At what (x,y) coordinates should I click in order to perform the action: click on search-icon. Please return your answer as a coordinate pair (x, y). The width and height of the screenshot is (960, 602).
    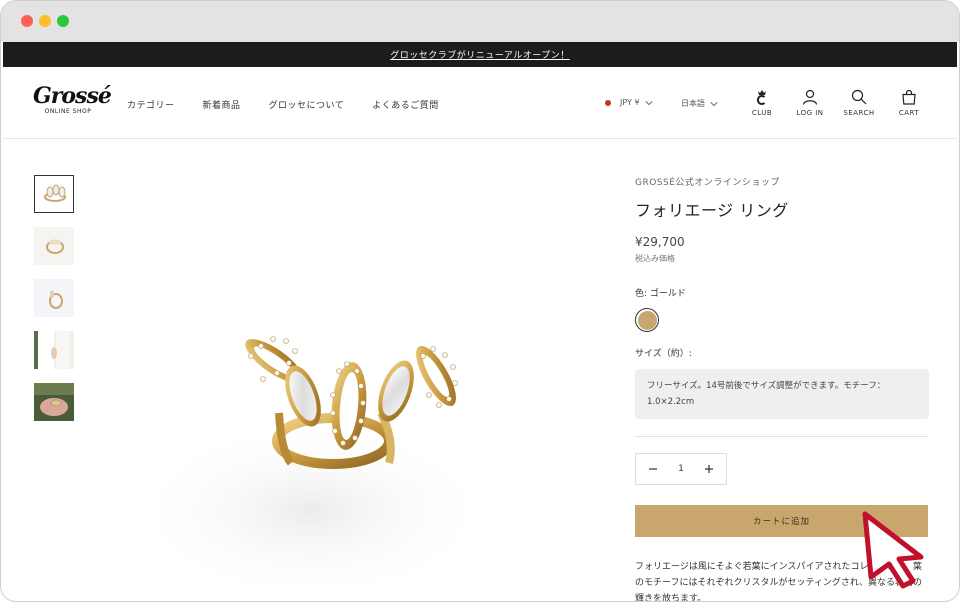
    Looking at the image, I should click on (859, 97).